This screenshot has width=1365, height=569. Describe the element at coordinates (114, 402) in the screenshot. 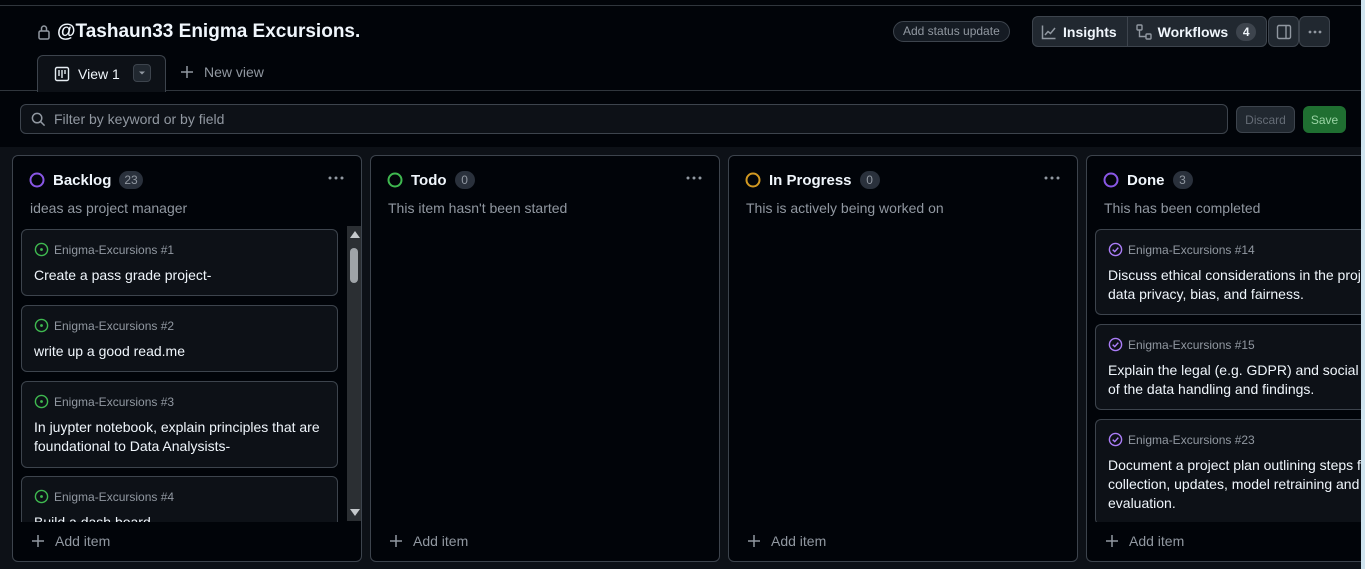

I see `card-ref-text: Enigma-Excursions #3` at that location.